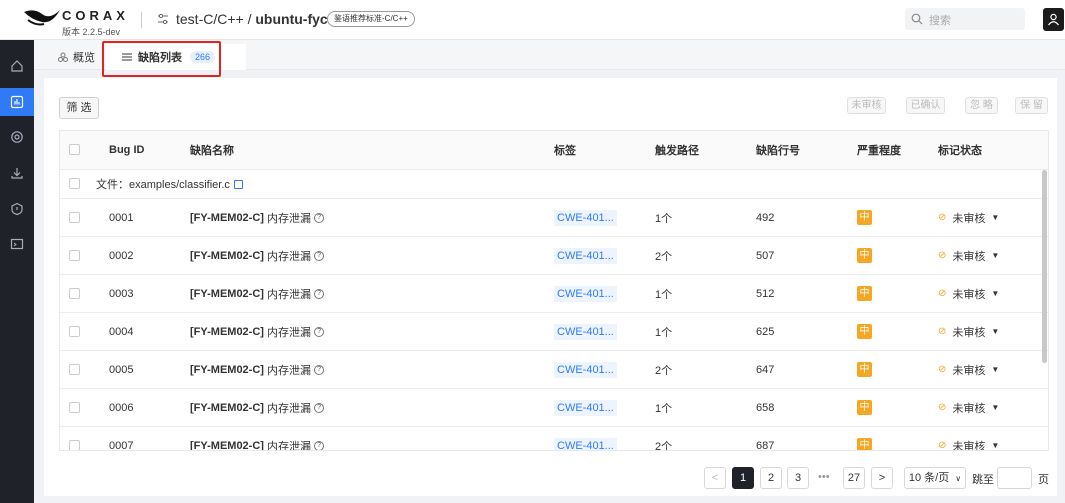 The image size is (1065, 503). What do you see at coordinates (824, 477) in the screenshot?
I see `pagination-ellipsis: •••` at bounding box center [824, 477].